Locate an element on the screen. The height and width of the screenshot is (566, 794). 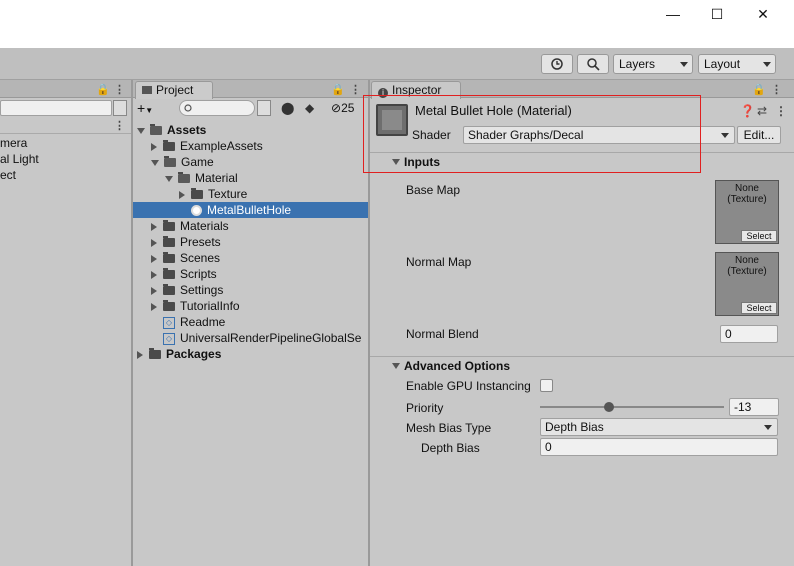
gpu-instancing-checkbox is located at coordinates (546, 385).